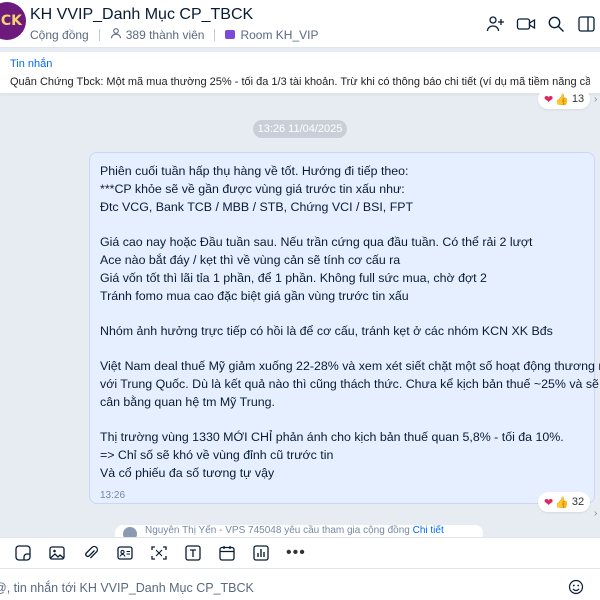  What do you see at coordinates (496, 24) in the screenshot?
I see `add-member-icon` at bounding box center [496, 24].